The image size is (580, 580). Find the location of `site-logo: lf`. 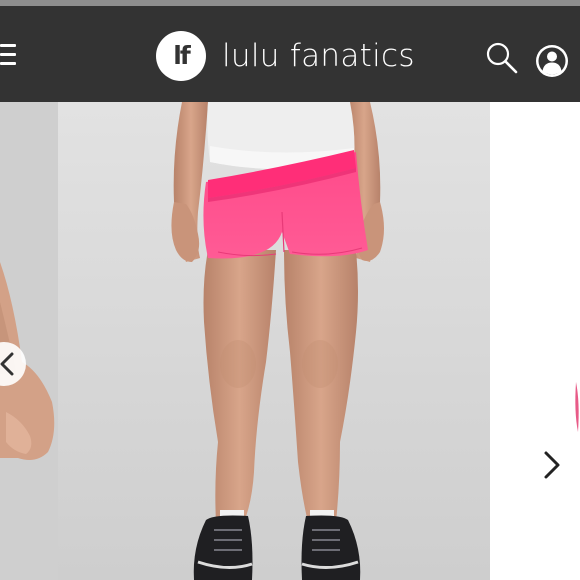

site-logo: lf is located at coordinates (181, 56).